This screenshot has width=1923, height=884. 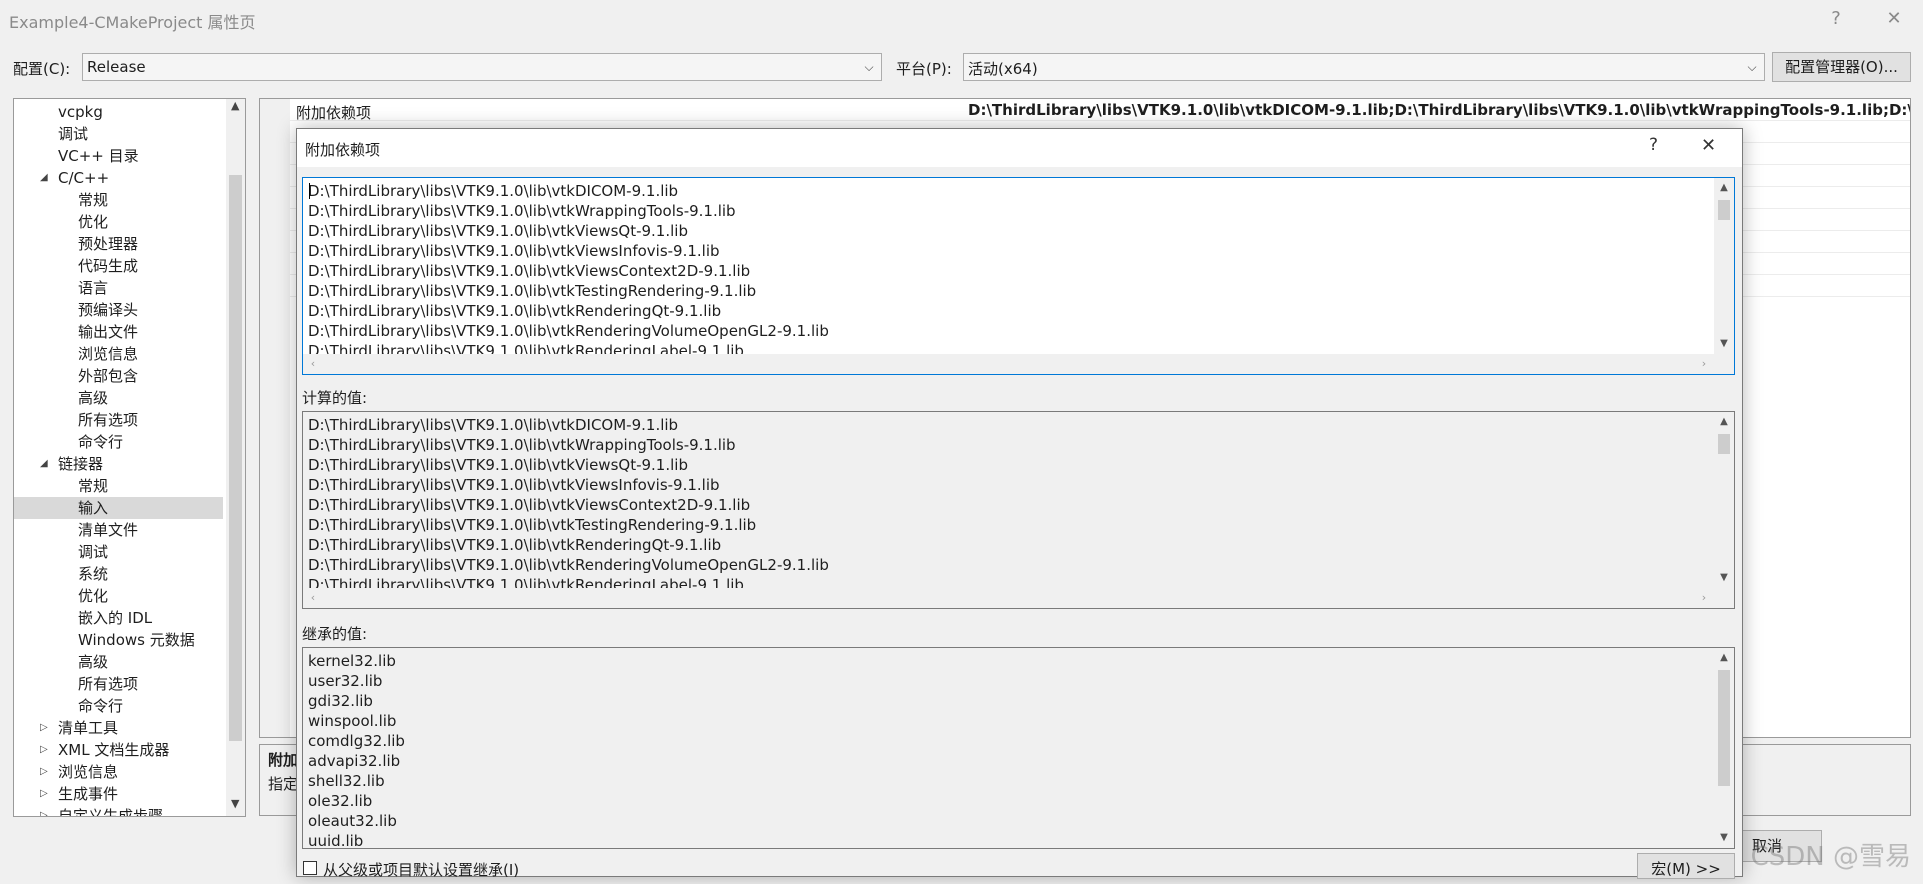 I want to click on tree-item: 外部包含, so click(x=118, y=376).